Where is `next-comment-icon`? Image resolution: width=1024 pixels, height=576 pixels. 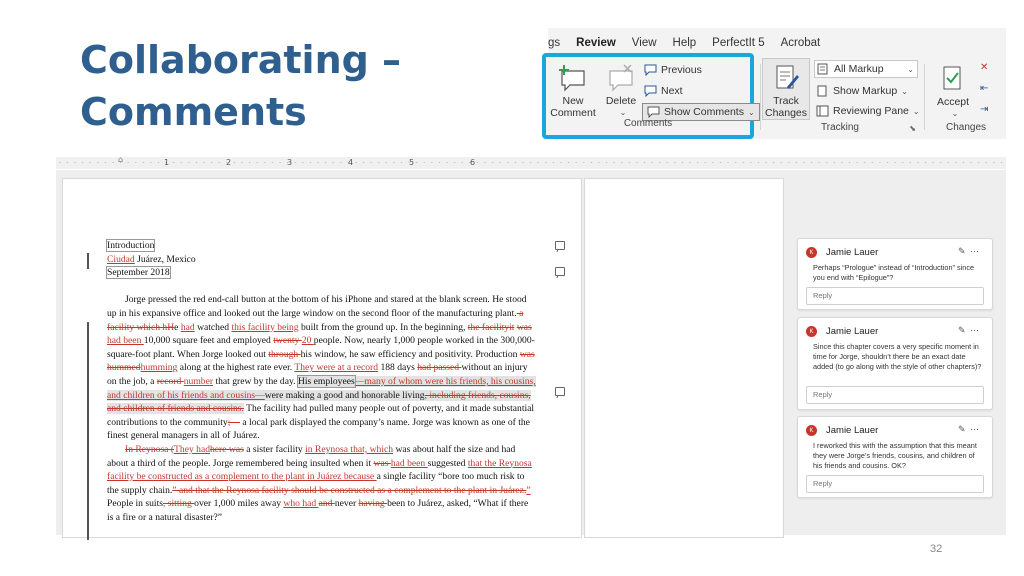
next-comment-icon is located at coordinates (650, 91).